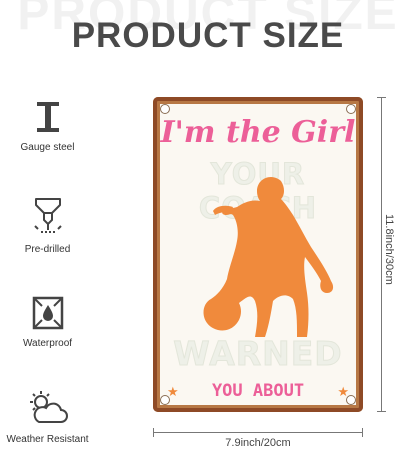  I want to click on width-dimension-line, so click(258, 432).